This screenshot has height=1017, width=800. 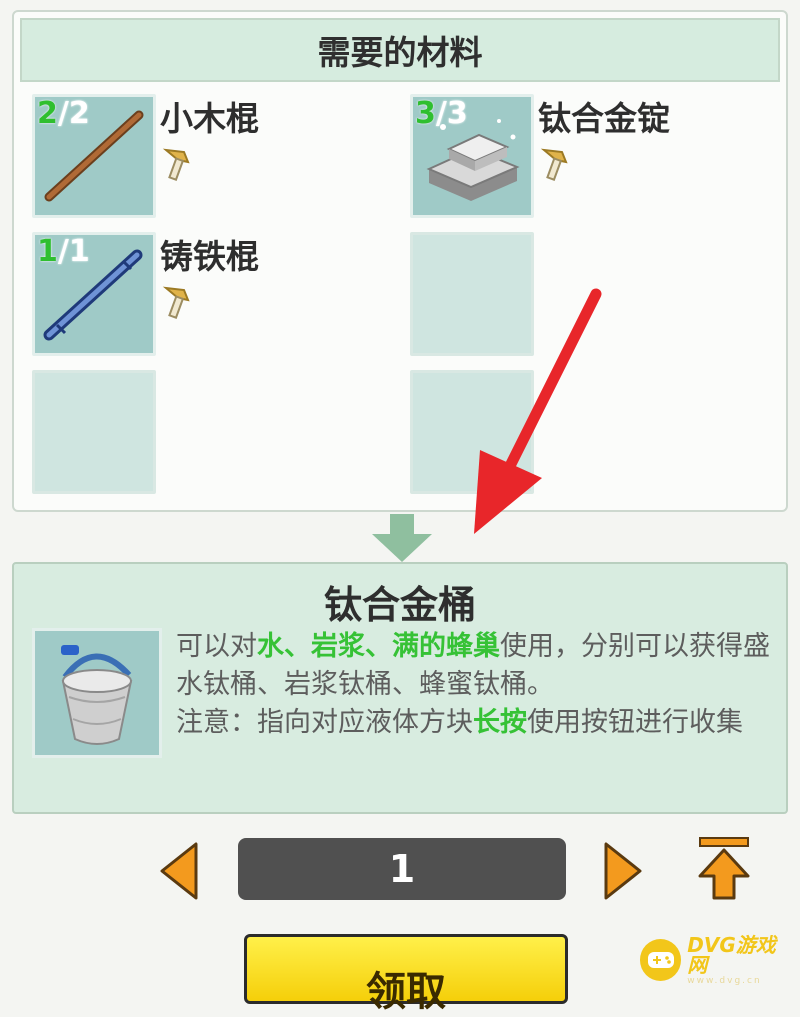 I want to click on result-item-title: 钛合金桶, so click(x=399, y=605).